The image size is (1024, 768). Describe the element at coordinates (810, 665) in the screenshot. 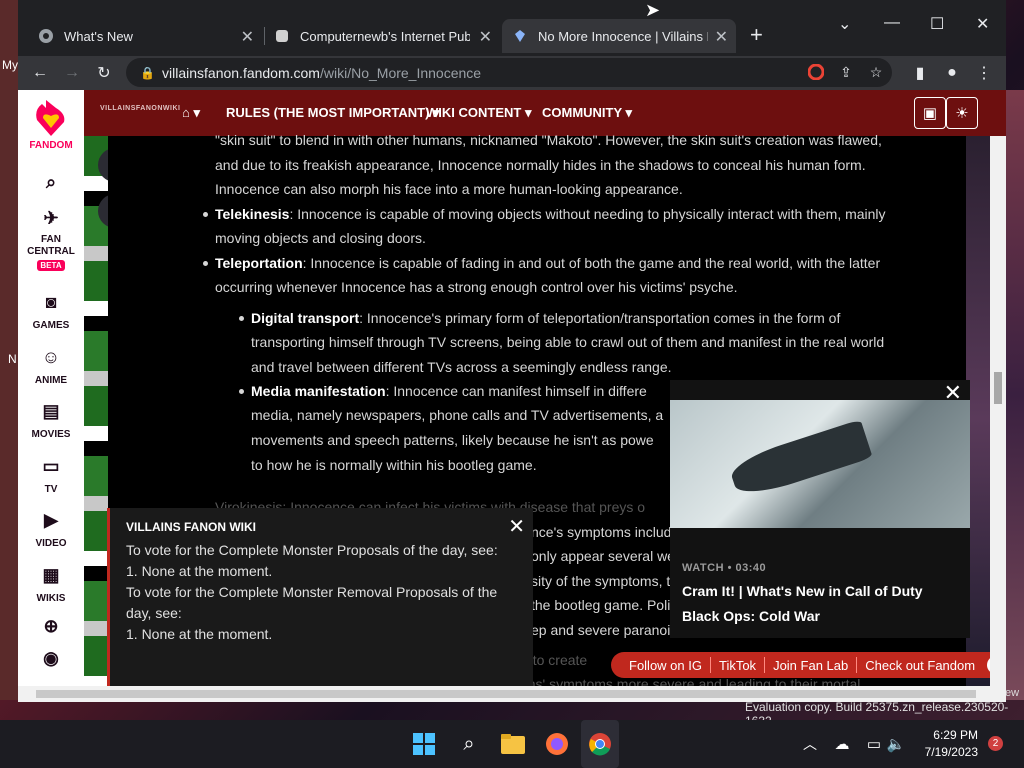

I see `join-fan-lab-link: Join Fan Lab` at that location.